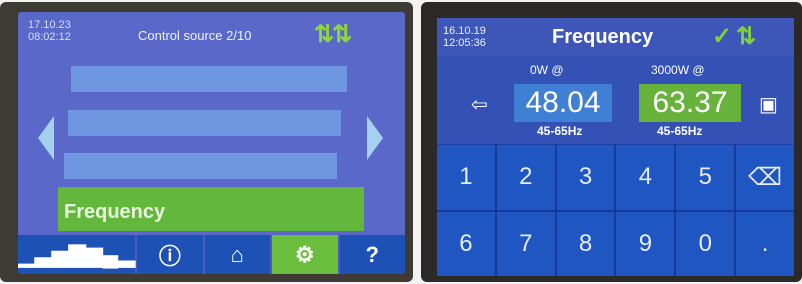 The image size is (802, 284). Describe the element at coordinates (464, 31) in the screenshot. I see `date-label: 16.10.19` at that location.